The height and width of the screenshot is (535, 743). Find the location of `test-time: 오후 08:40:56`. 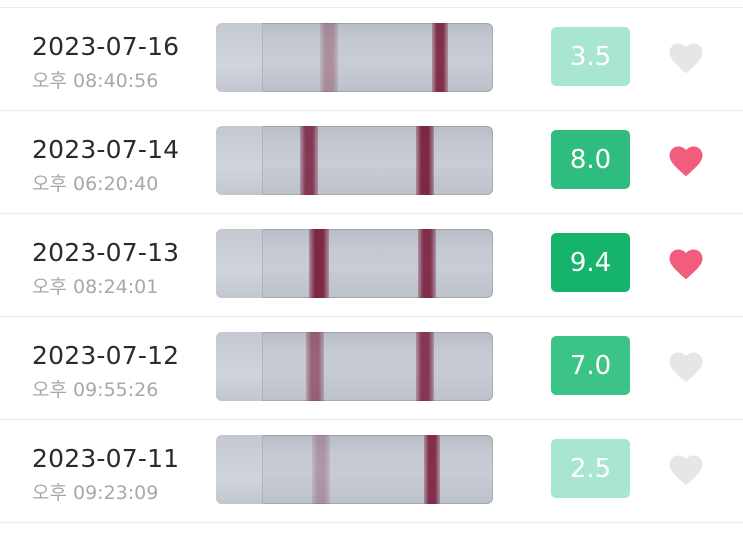

test-time: 오후 08:40:56 is located at coordinates (95, 81).